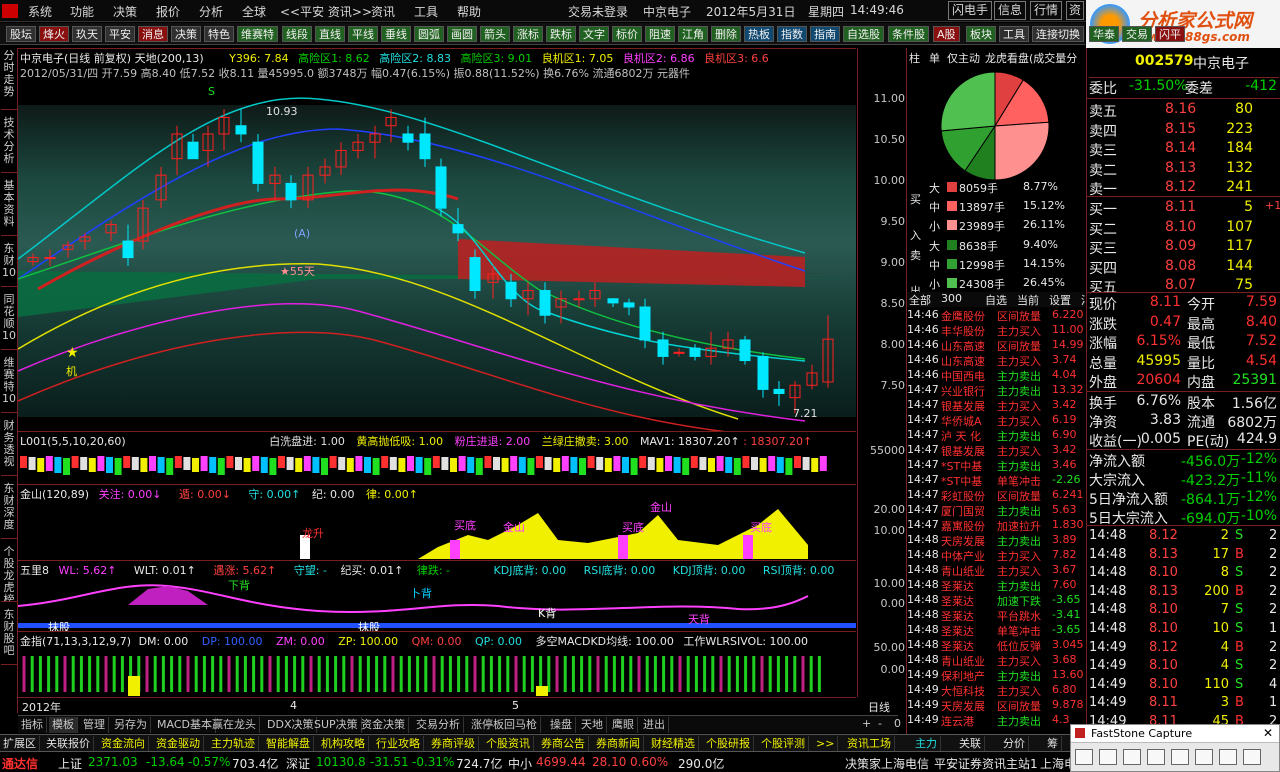 Image resolution: width=1280 pixels, height=772 pixels. Describe the element at coordinates (520, 763) in the screenshot. I see `zx-label: 中小` at that location.